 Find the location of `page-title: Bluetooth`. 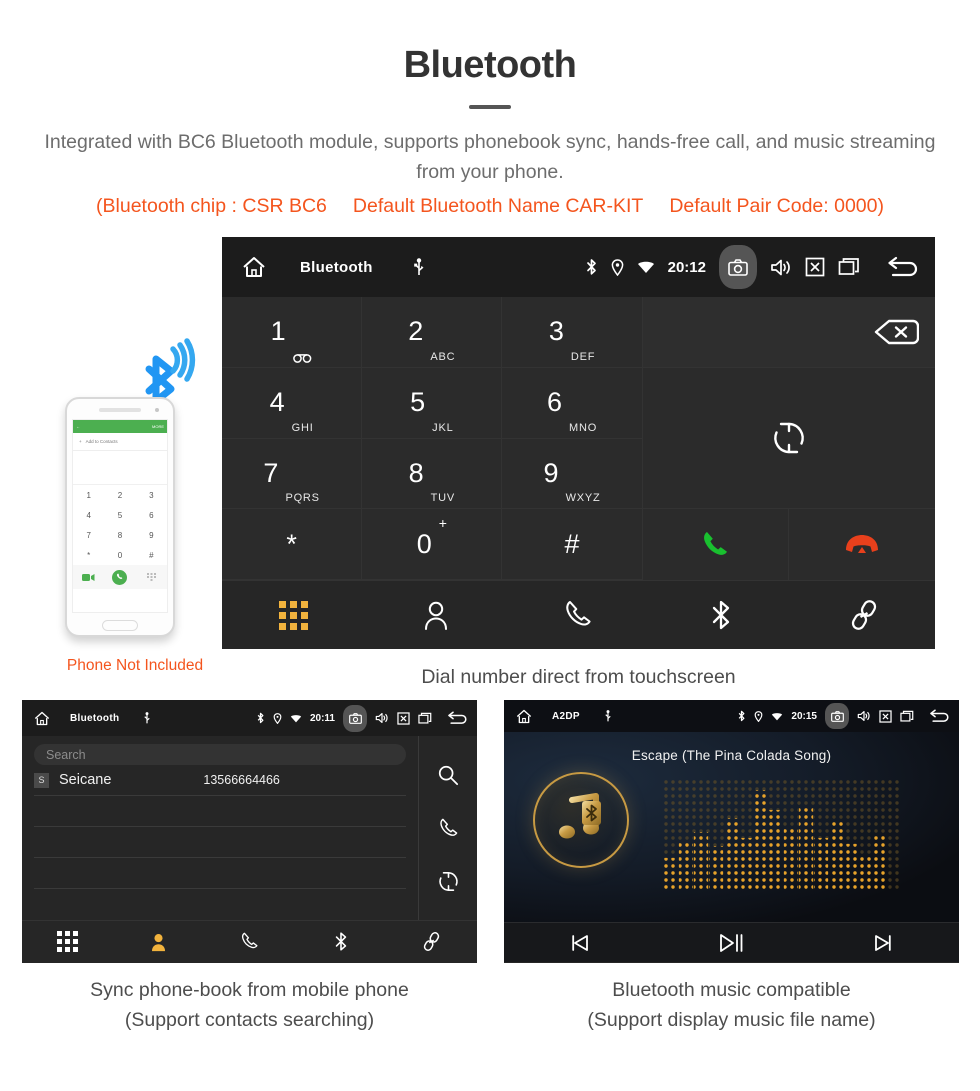

page-title: Bluetooth is located at coordinates (490, 65).